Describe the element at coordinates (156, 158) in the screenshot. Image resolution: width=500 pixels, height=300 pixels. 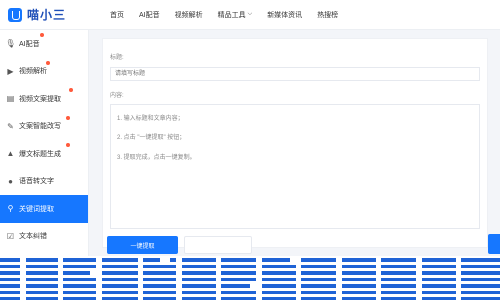
I see `instruction-step: 3. 提取完成，点击一键复制。` at that location.